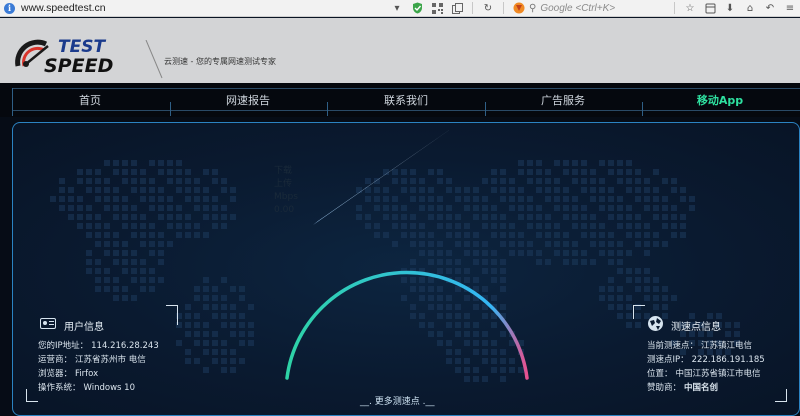 The width and height of the screenshot is (800, 416). I want to click on logo-divider, so click(154, 59).